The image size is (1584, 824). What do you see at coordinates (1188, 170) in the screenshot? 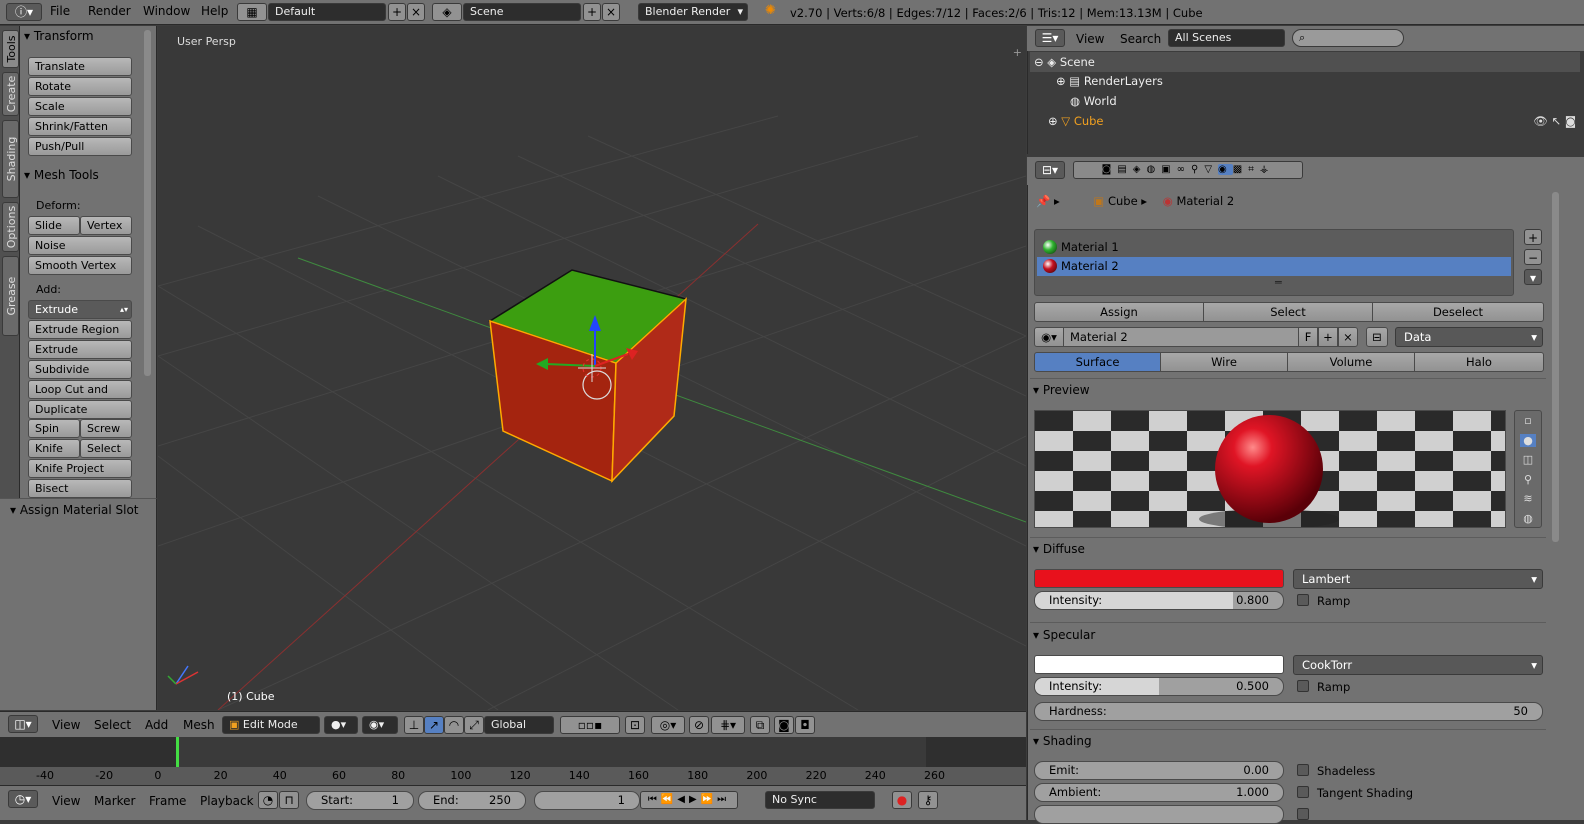
I see `context-tabs: ◙▤◈◍▣∞⚲▽◉▩⌗⚶` at bounding box center [1188, 170].